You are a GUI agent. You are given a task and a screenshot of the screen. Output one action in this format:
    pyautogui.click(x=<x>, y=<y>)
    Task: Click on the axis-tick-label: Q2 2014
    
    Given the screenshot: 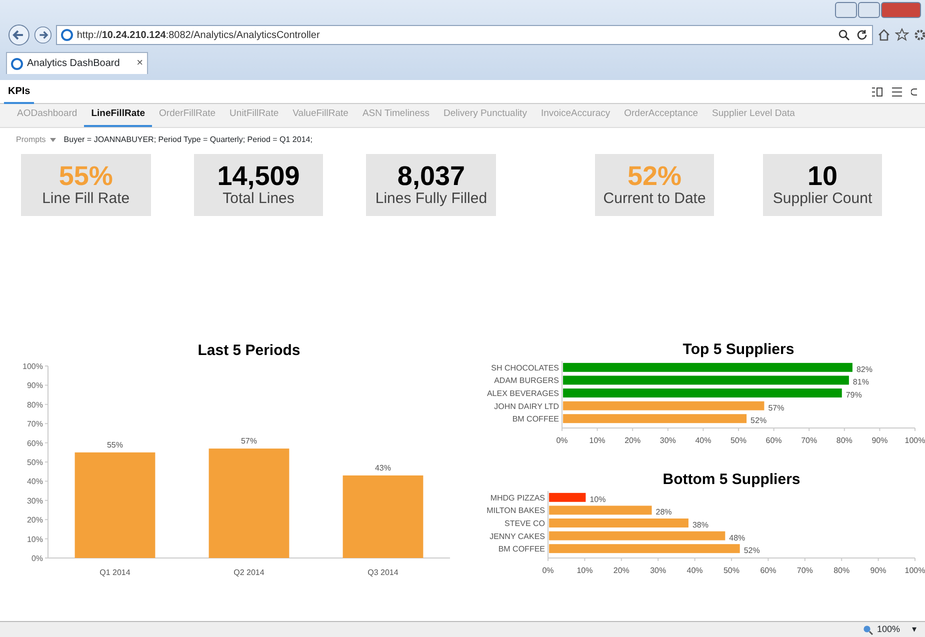 What is the action you would take?
    pyautogui.click(x=249, y=572)
    